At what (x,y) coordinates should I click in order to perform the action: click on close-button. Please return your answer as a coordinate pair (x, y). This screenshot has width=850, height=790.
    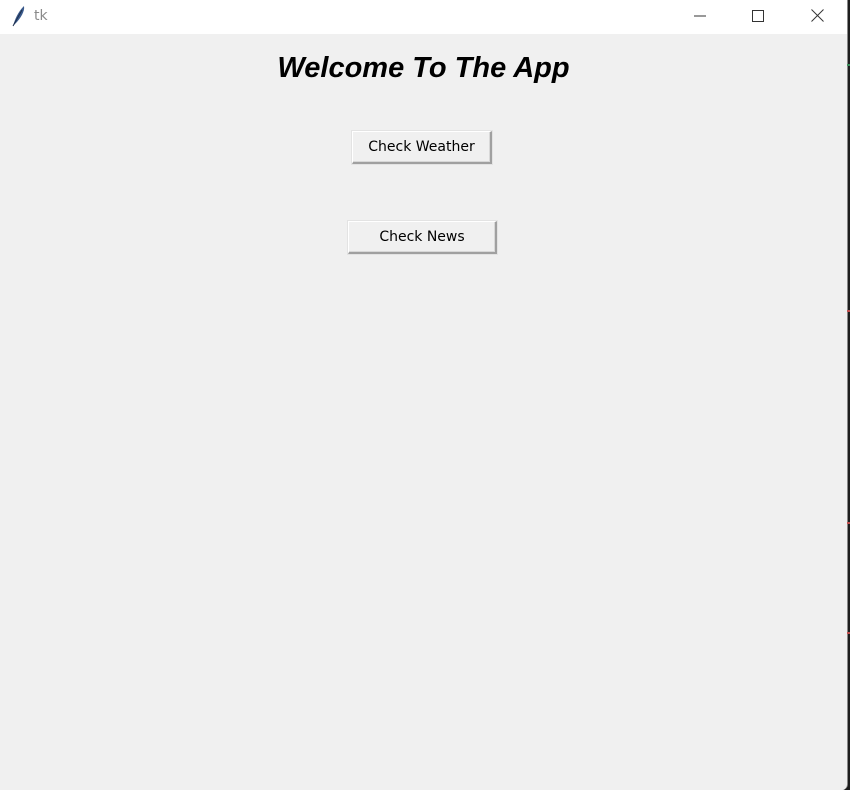
    Looking at the image, I should click on (817, 16).